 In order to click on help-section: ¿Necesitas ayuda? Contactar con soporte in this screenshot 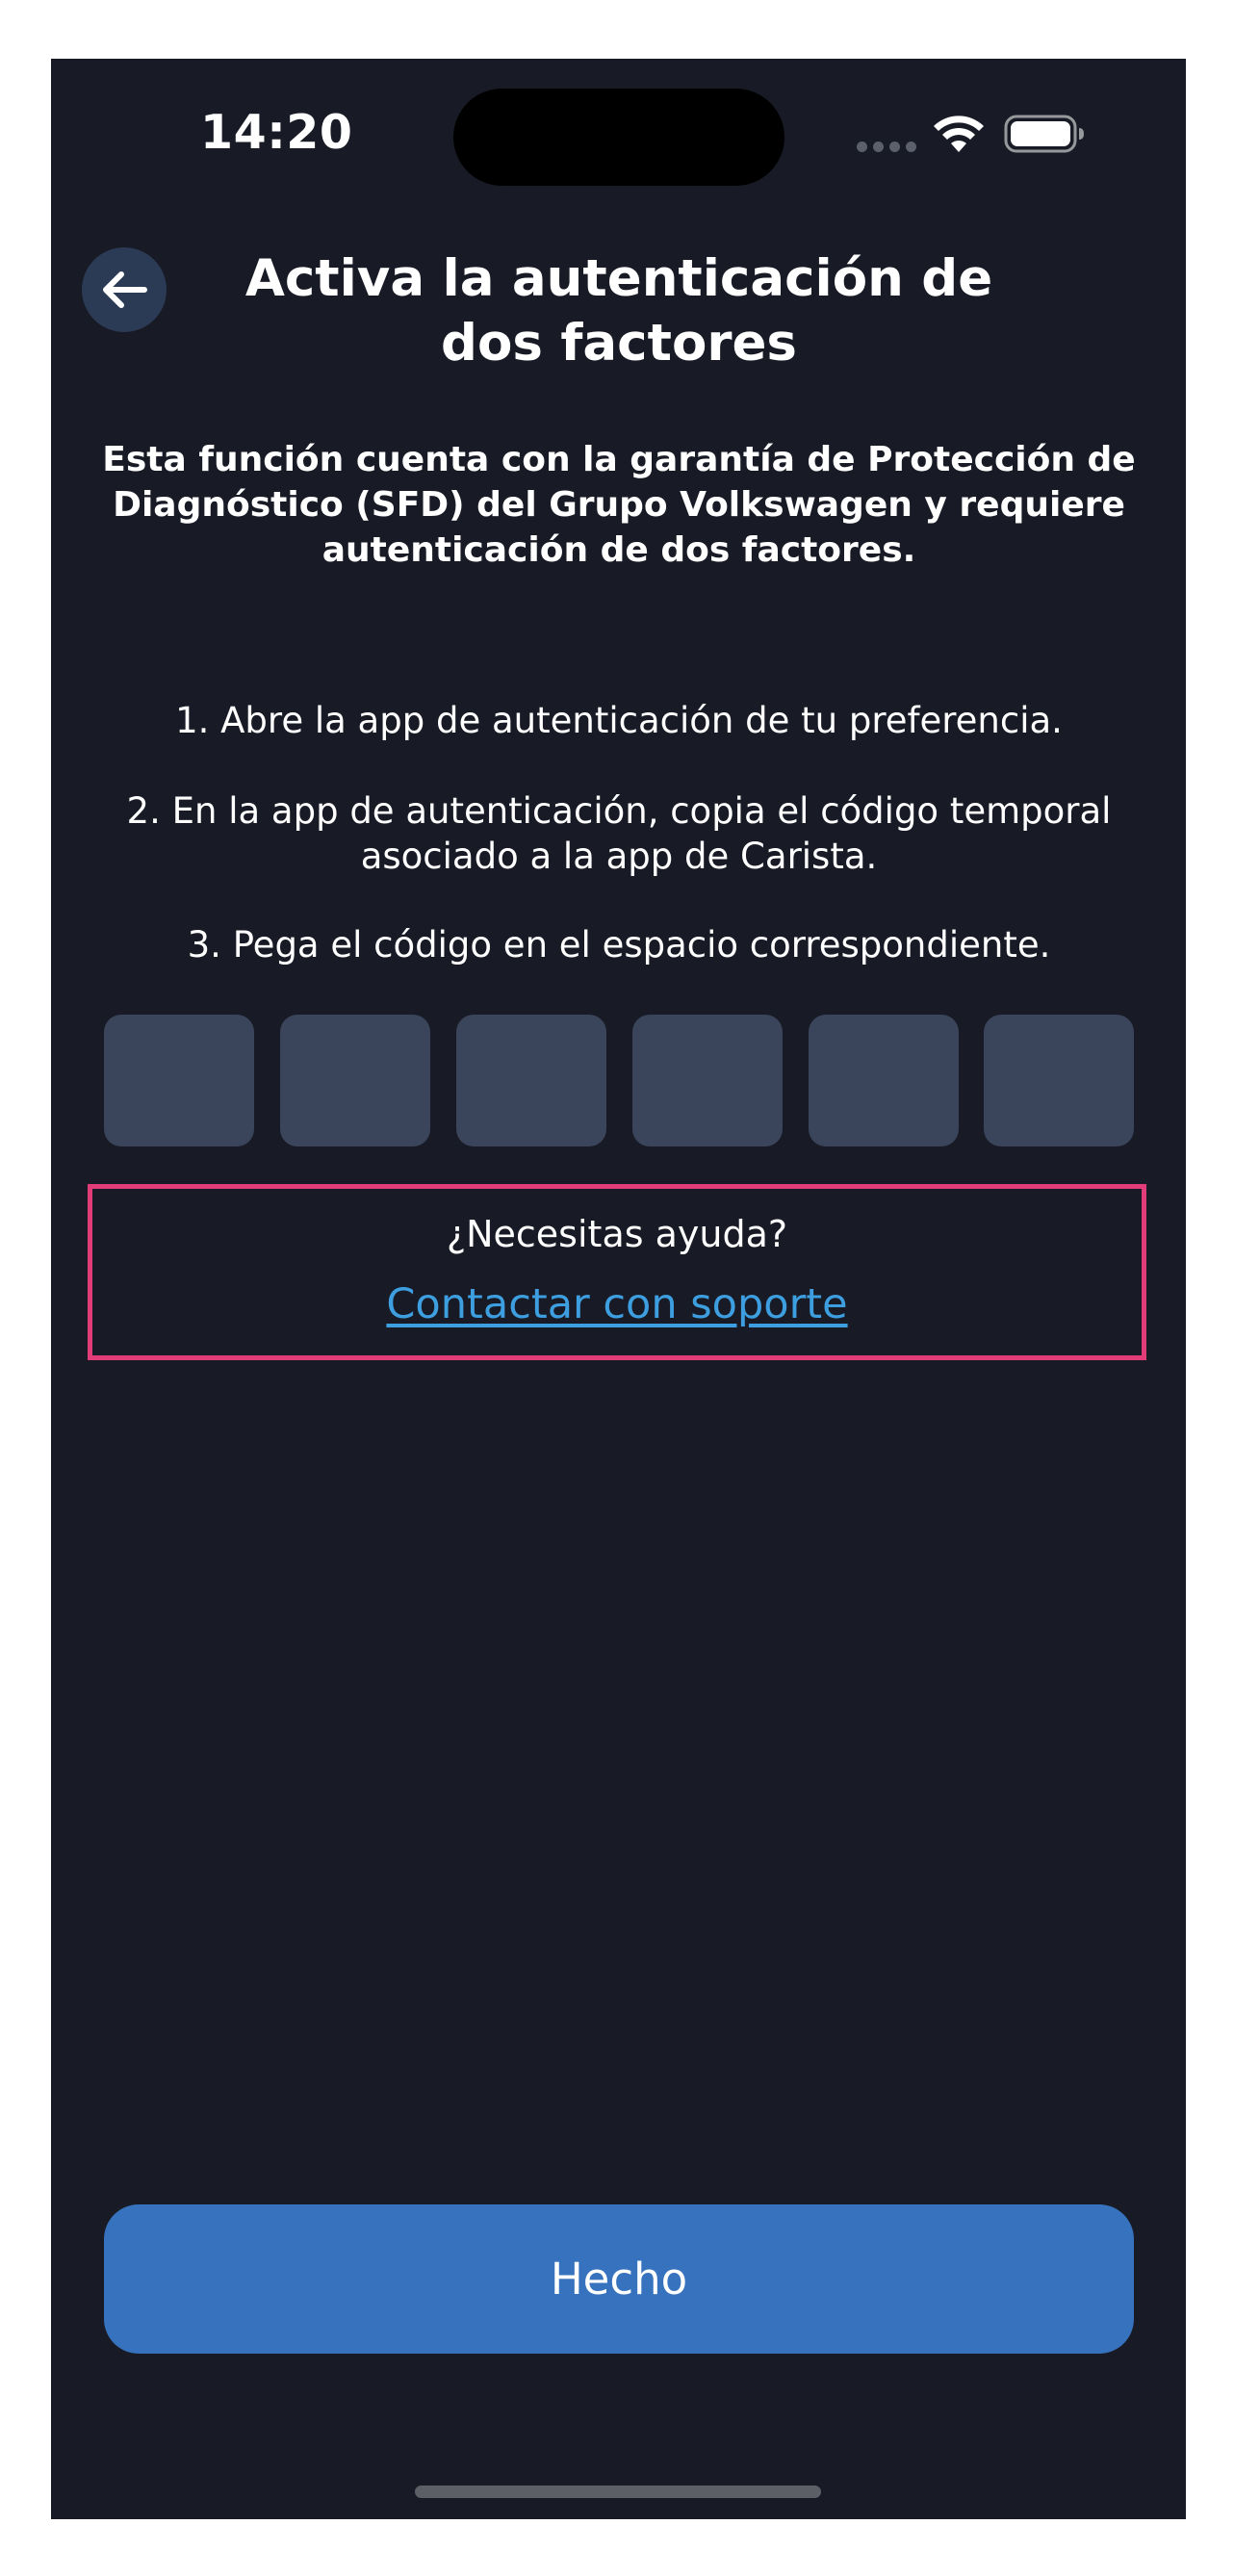, I will do `click(617, 1272)`.